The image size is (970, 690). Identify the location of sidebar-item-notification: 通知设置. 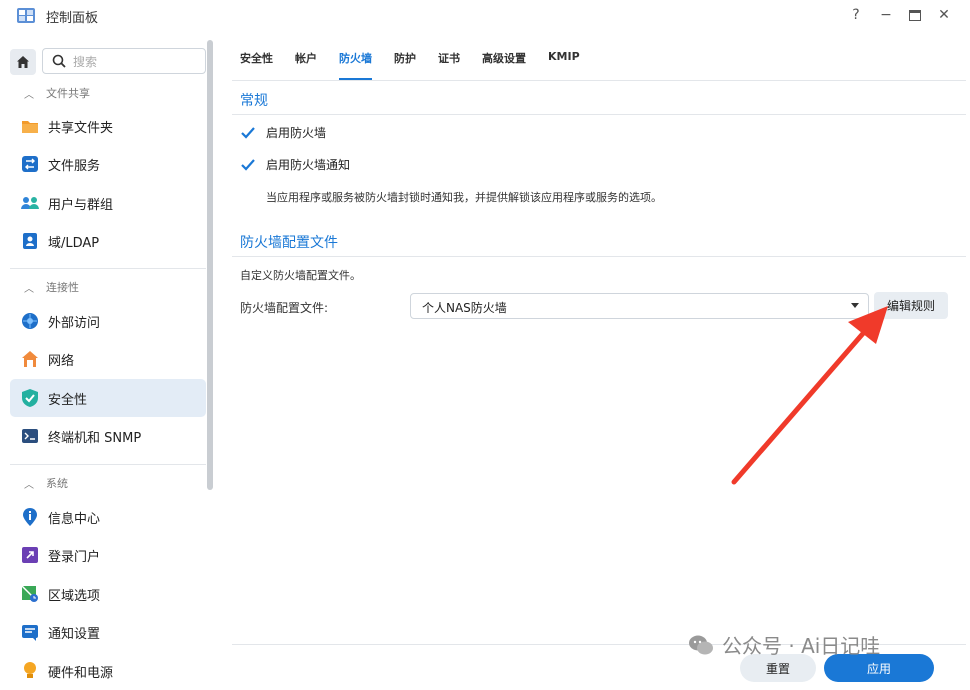
(108, 632).